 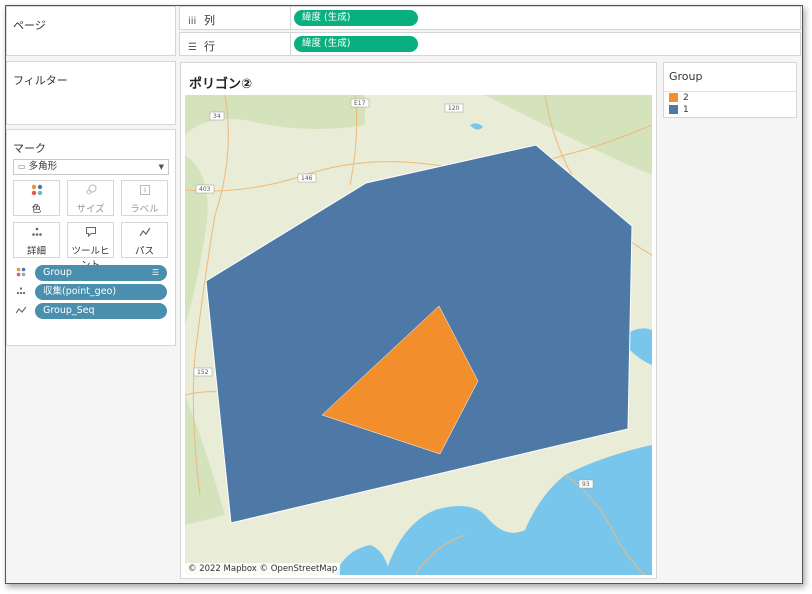 I want to click on legend-divider, so click(x=730, y=91).